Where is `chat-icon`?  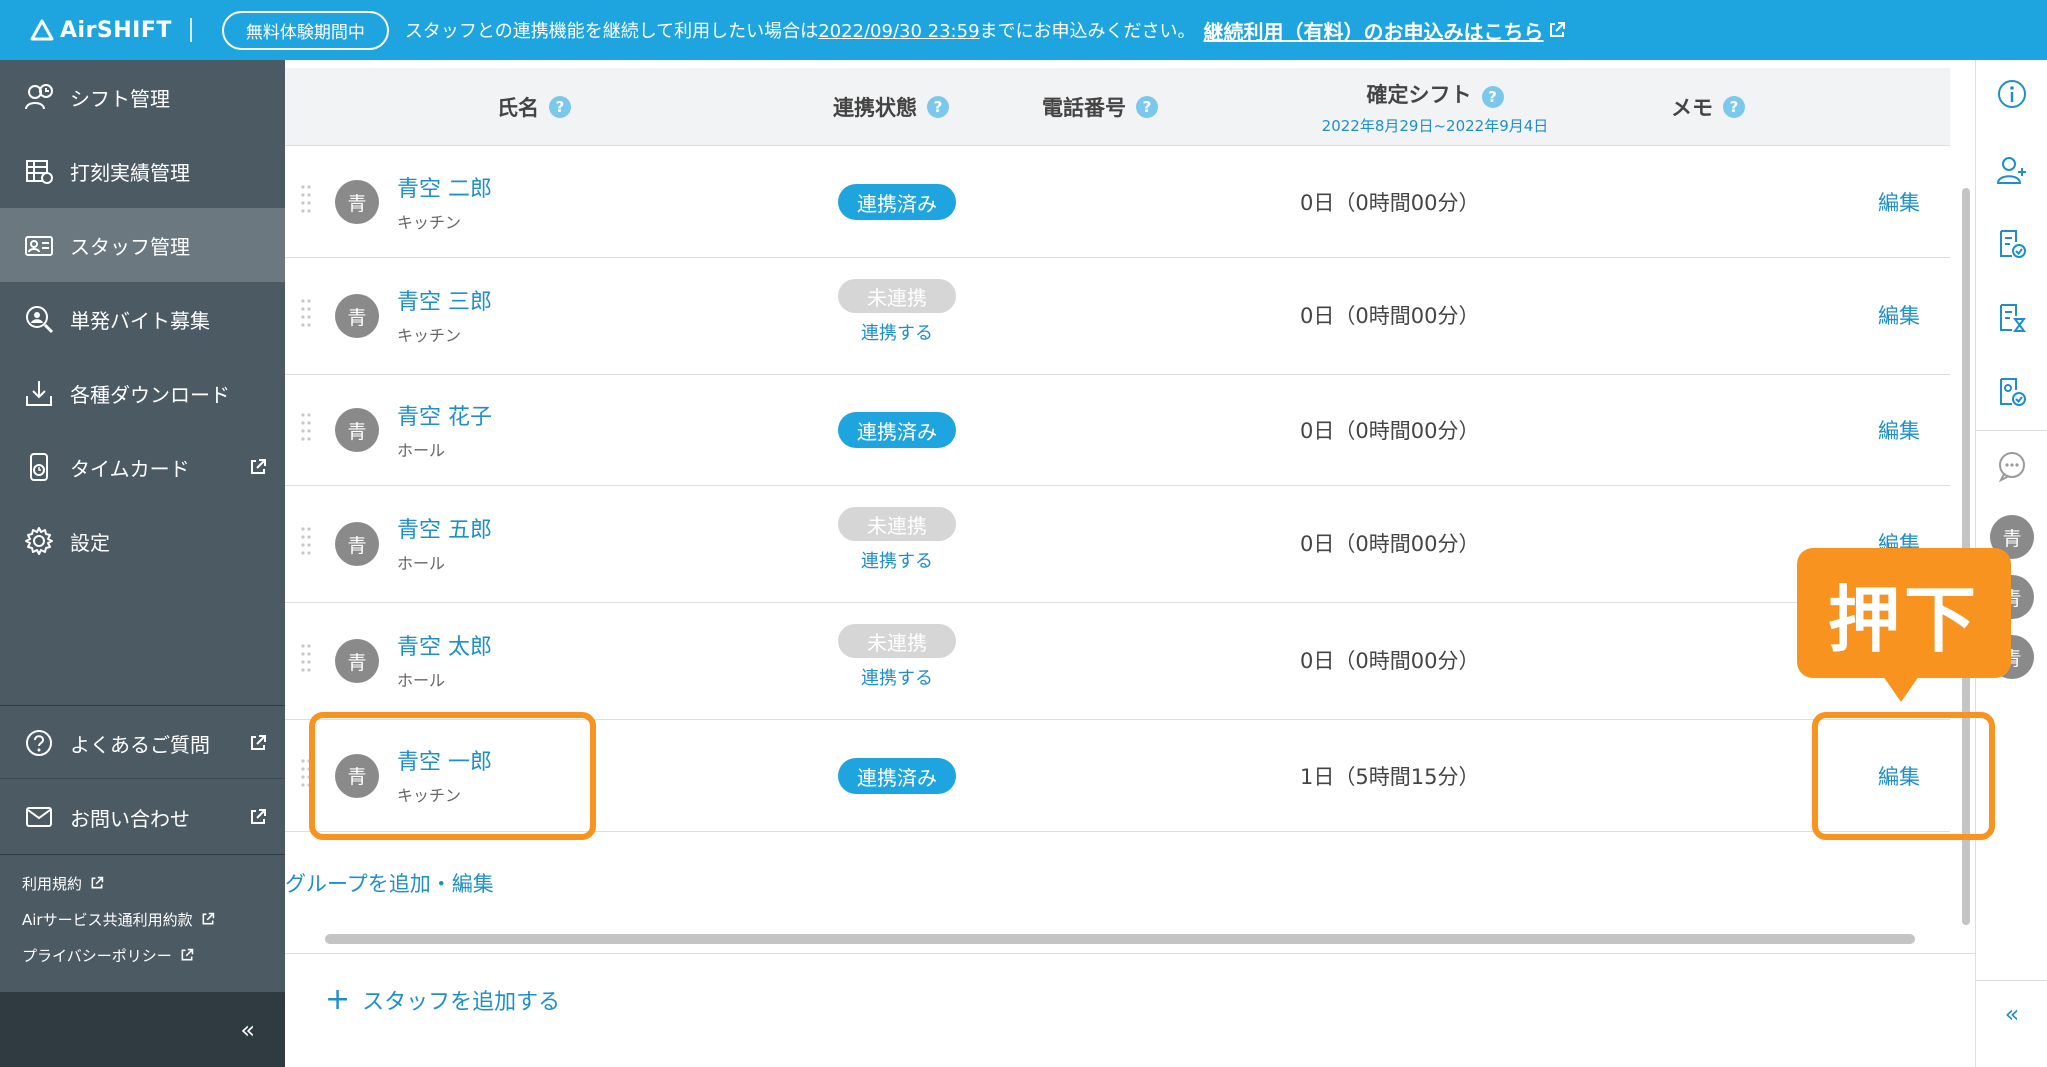
chat-icon is located at coordinates (2011, 466).